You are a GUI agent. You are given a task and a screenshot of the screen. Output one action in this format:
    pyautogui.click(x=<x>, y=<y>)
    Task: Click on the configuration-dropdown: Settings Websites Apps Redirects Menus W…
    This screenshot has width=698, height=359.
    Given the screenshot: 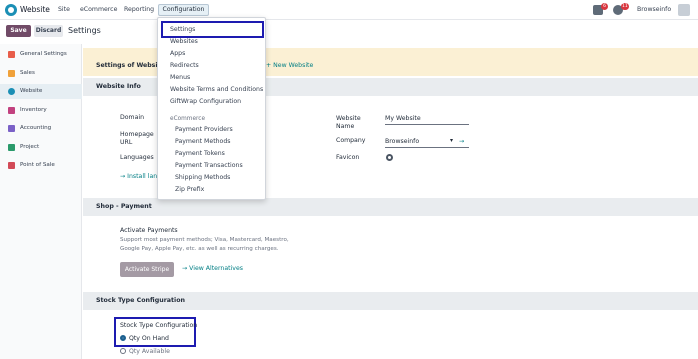 What is the action you would take?
    pyautogui.click(x=211, y=108)
    